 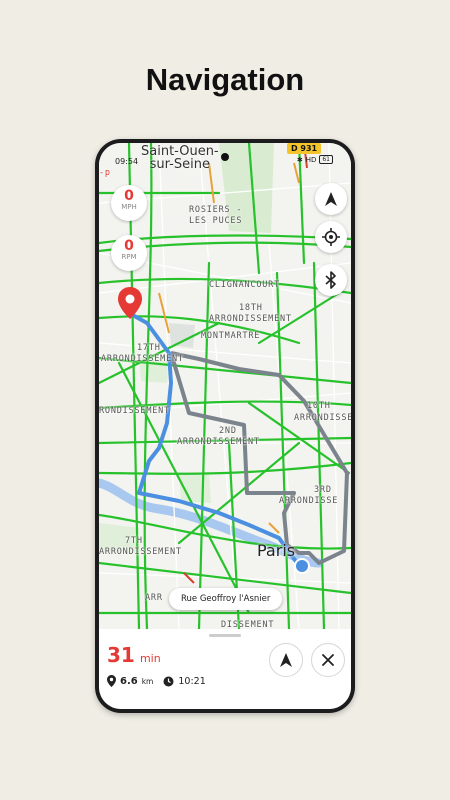 I want to click on locate-button, so click(x=331, y=237).